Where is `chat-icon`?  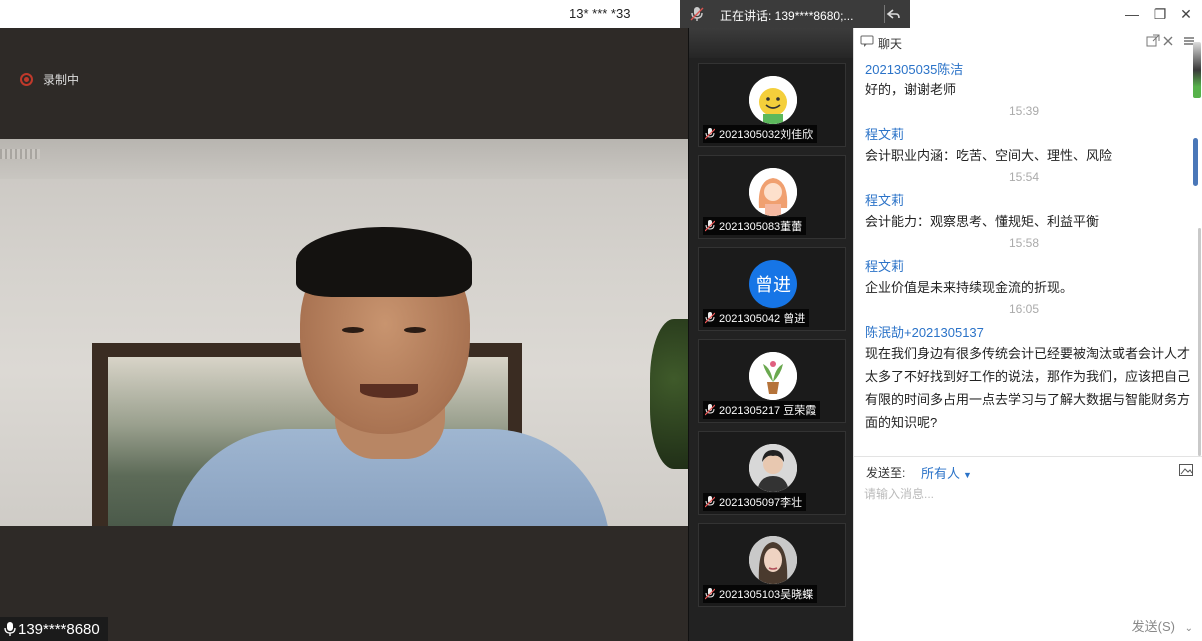
chat-icon is located at coordinates (867, 41).